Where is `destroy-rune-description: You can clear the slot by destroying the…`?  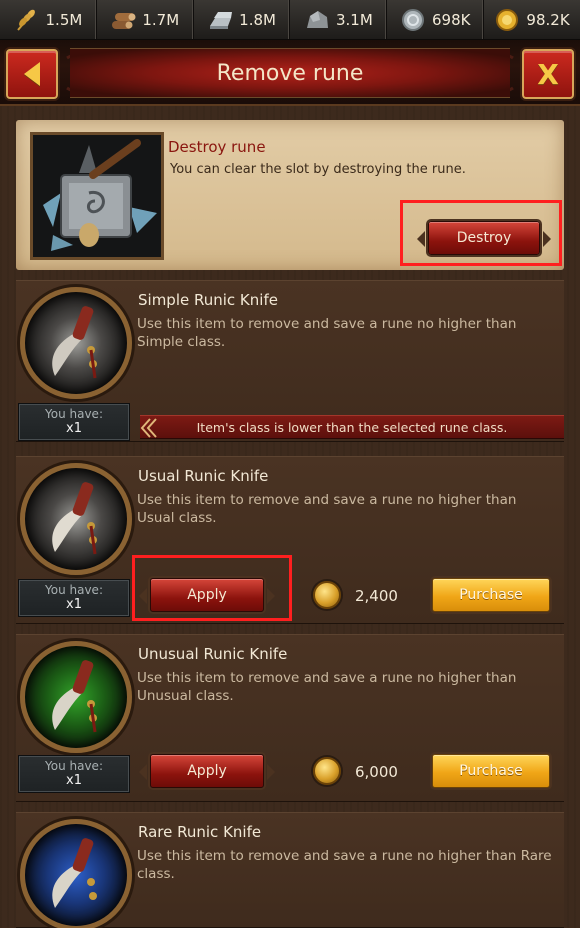 destroy-rune-description: You can clear the slot by destroying the… is located at coordinates (318, 169).